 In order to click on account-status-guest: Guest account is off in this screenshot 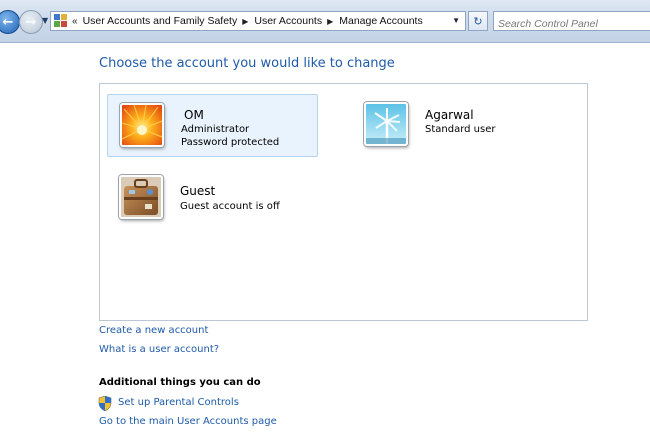, I will do `click(230, 206)`.